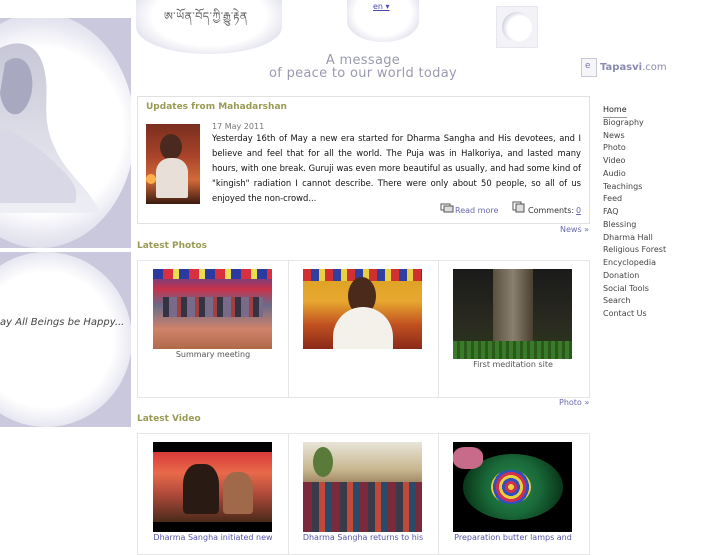 Image resolution: width=727 pixels, height=555 pixels. What do you see at coordinates (653, 301) in the screenshot?
I see `nav-item-search: Search` at bounding box center [653, 301].